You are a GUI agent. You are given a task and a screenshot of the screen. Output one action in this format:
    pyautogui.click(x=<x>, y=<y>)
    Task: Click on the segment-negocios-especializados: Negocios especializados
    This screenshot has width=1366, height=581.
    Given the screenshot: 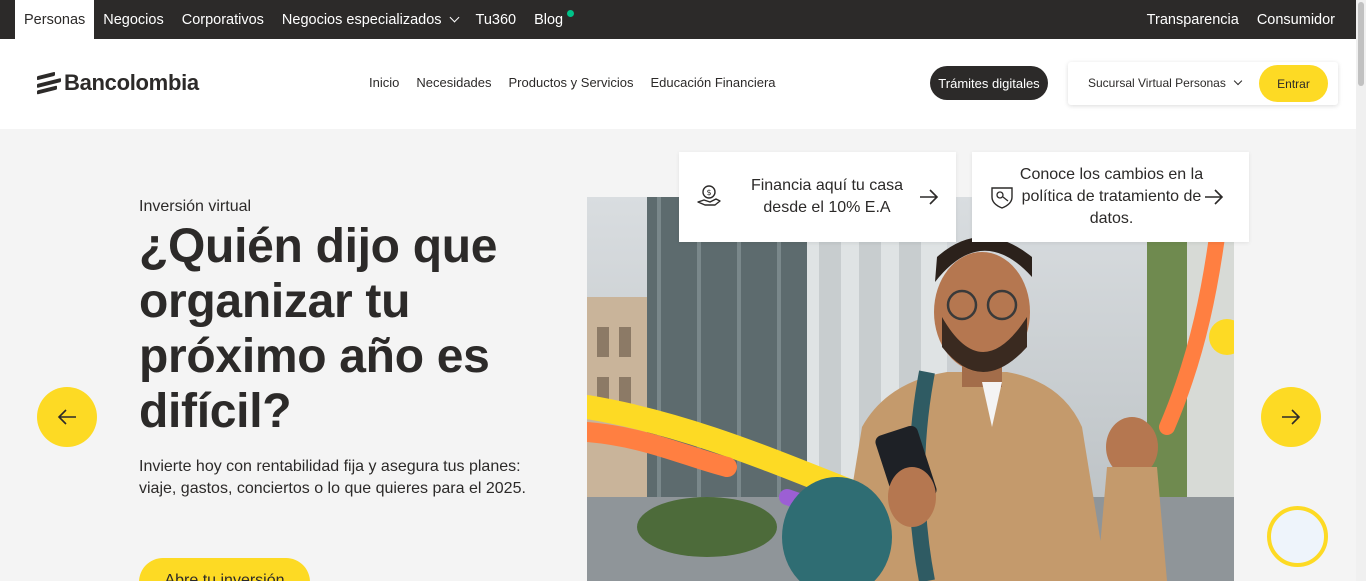 What is the action you would take?
    pyautogui.click(x=370, y=19)
    